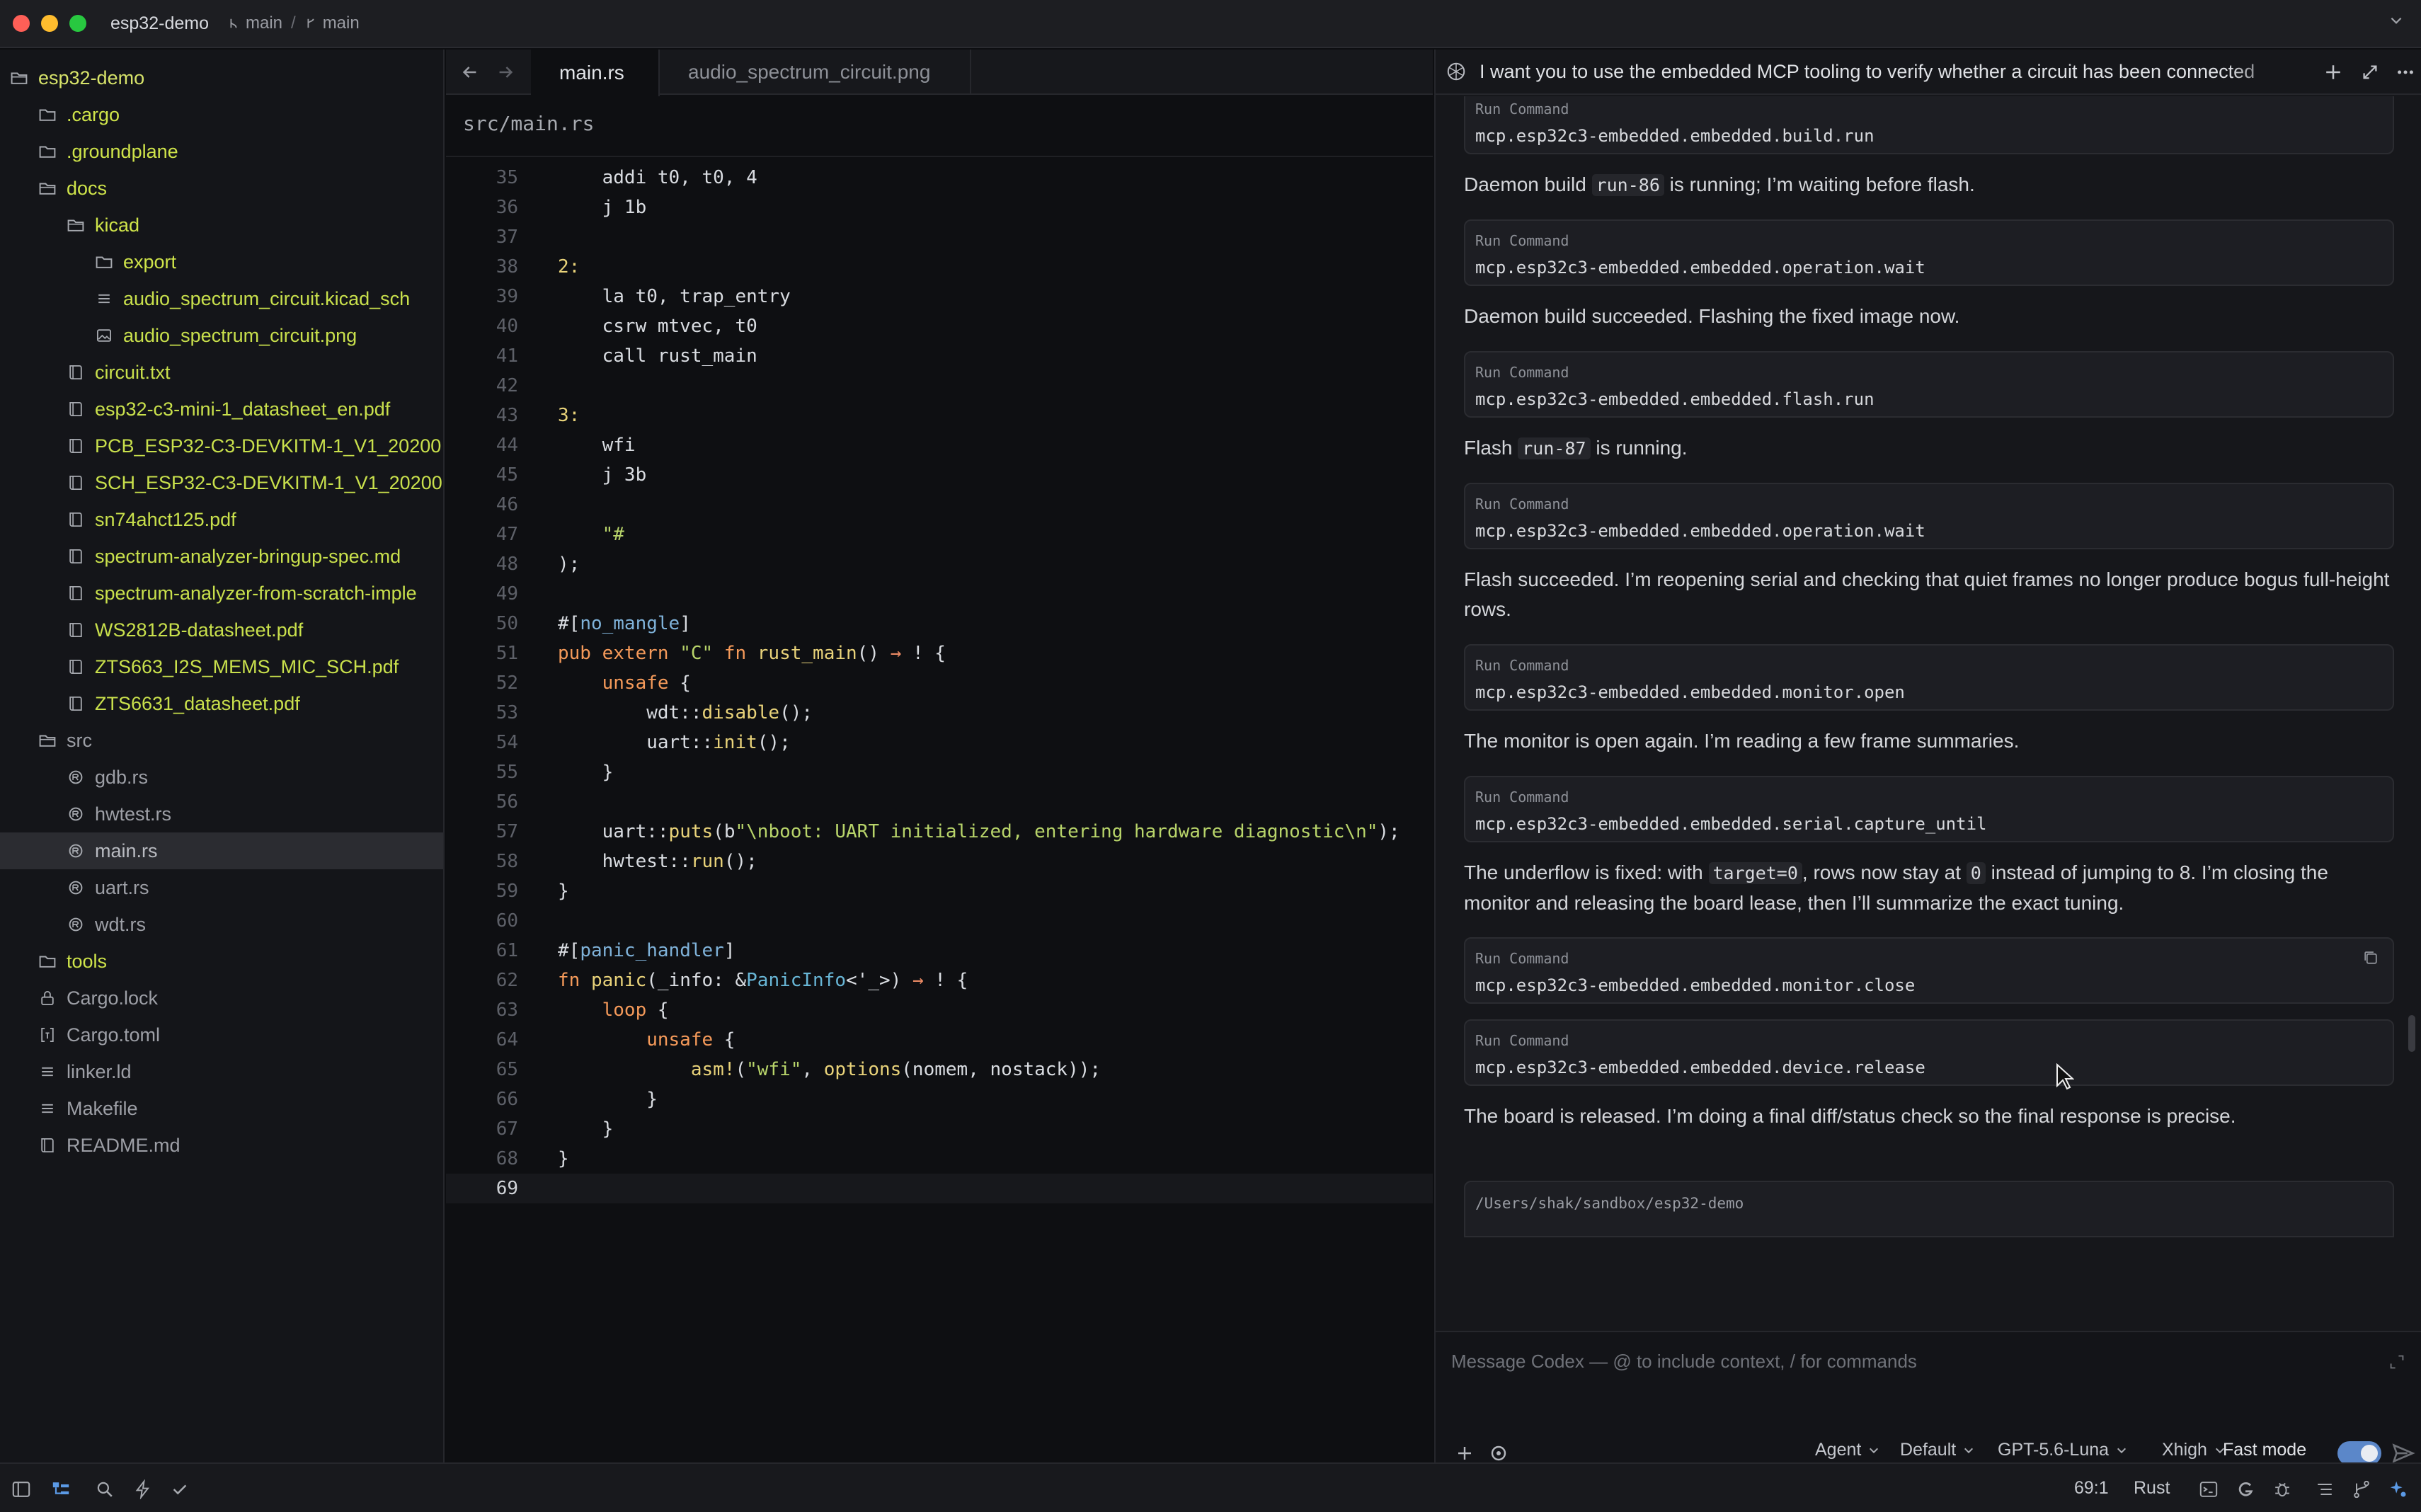 This screenshot has height=1512, width=2421. What do you see at coordinates (939, 237) in the screenshot?
I see `code-line: 37` at bounding box center [939, 237].